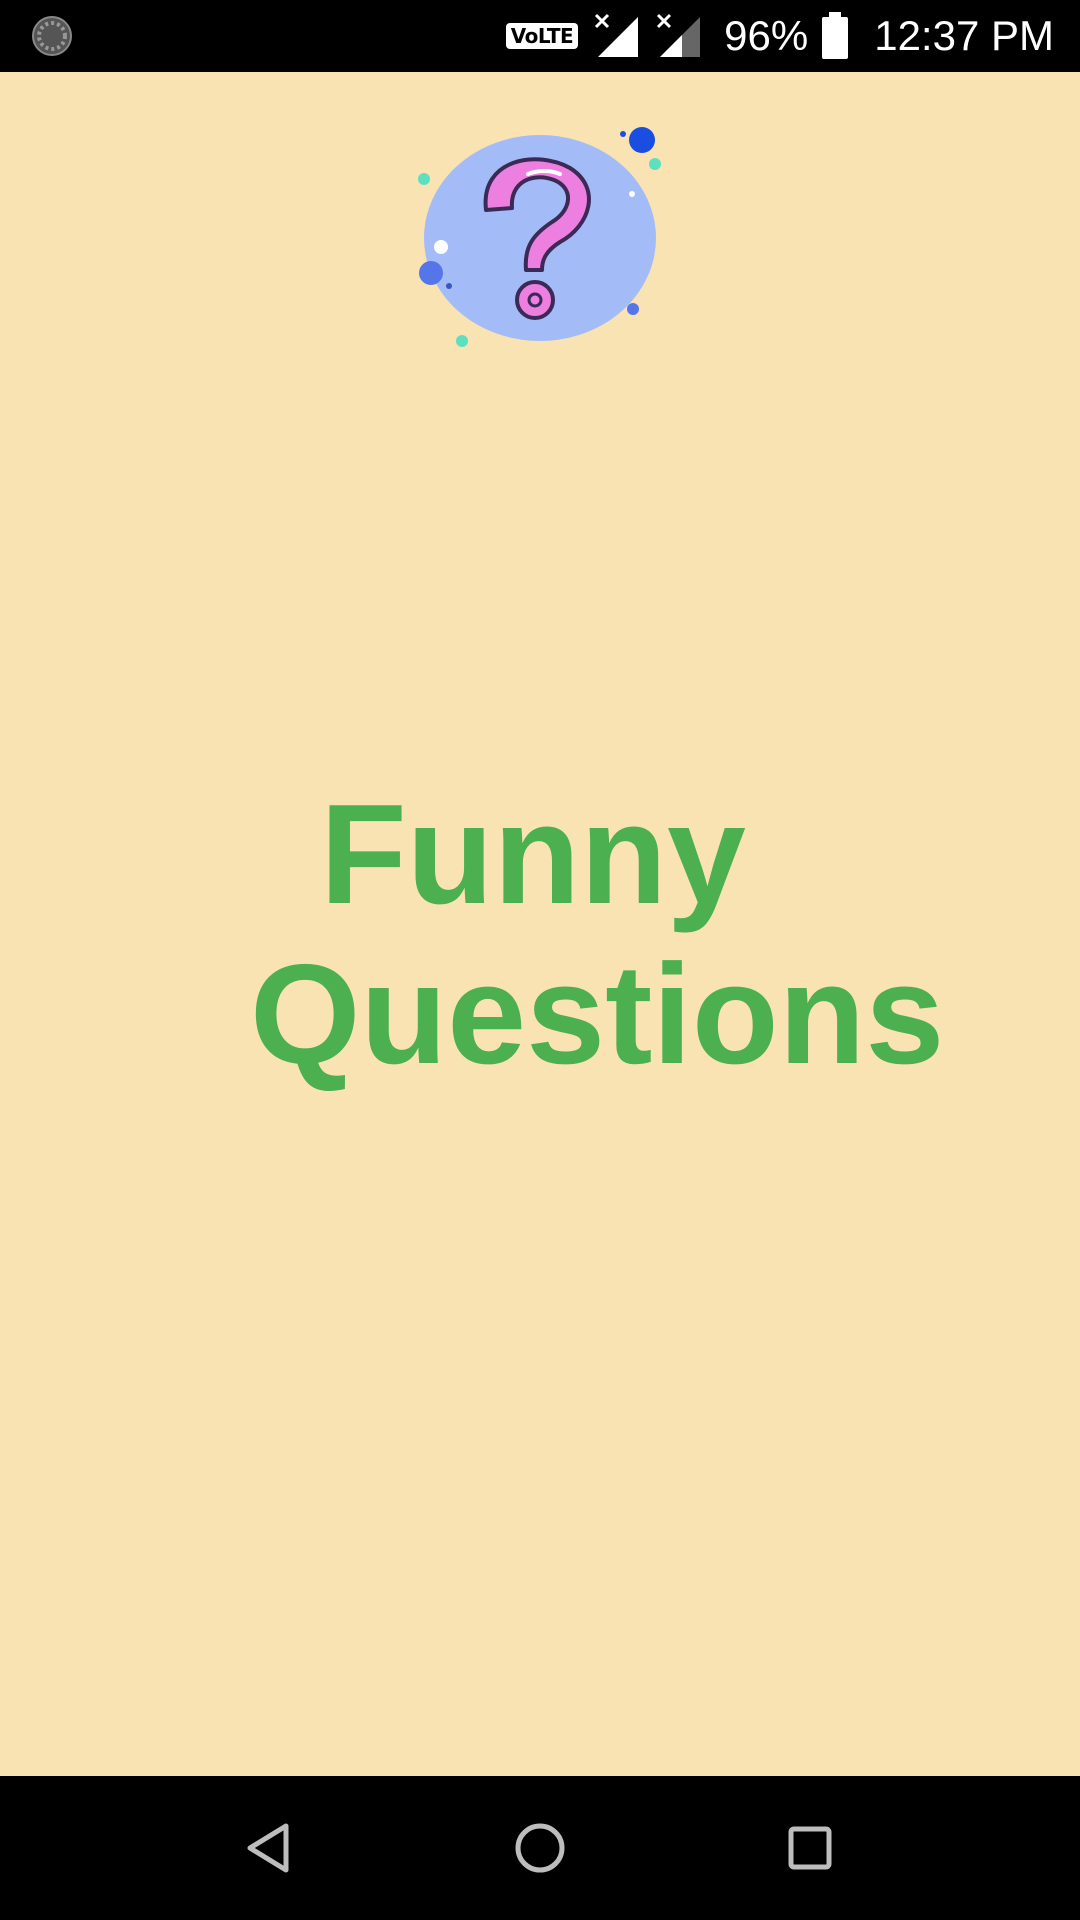 This screenshot has height=1920, width=1080. I want to click on signal-weak-no-data-icon, so click(679, 35).